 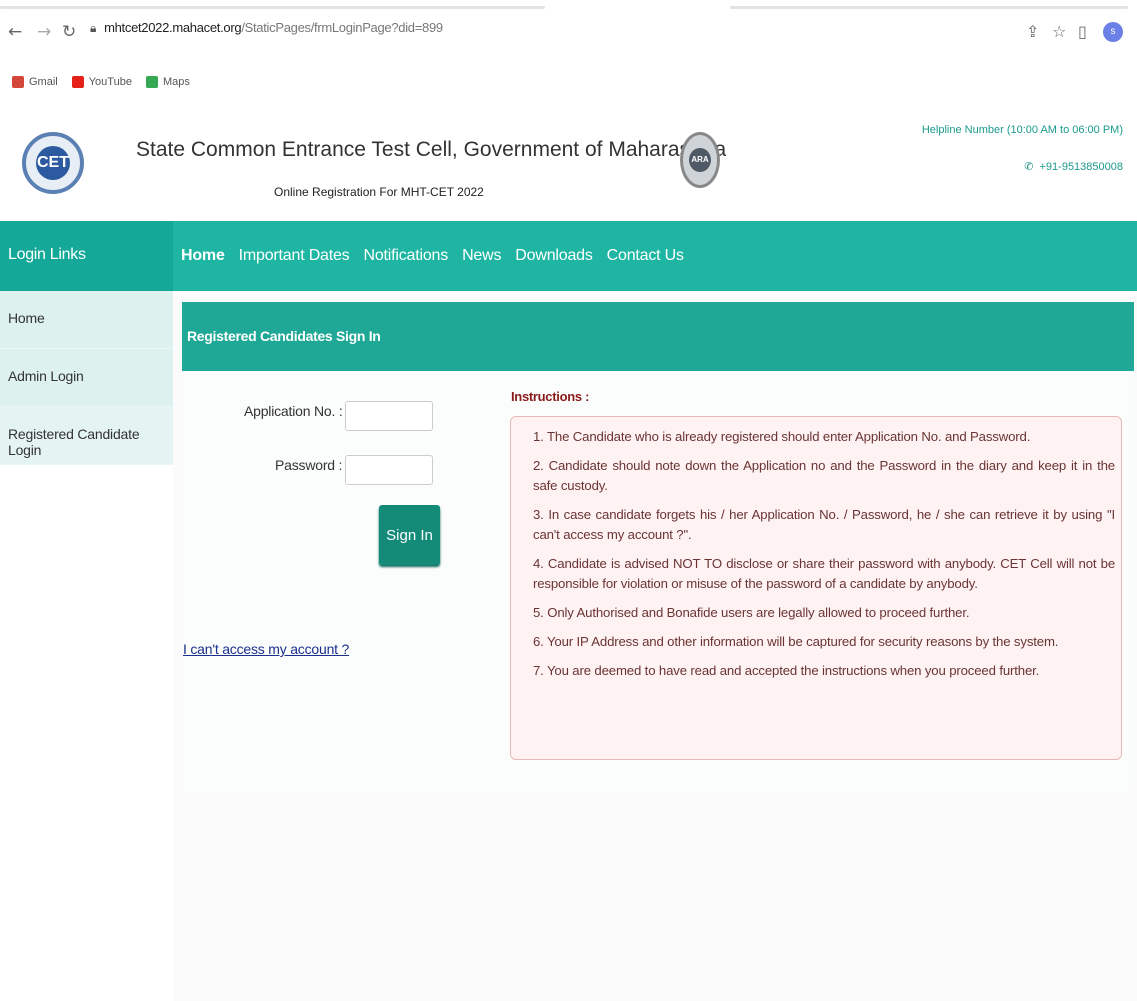 I want to click on sidepanel-icon: ▯, so click(x=1082, y=31).